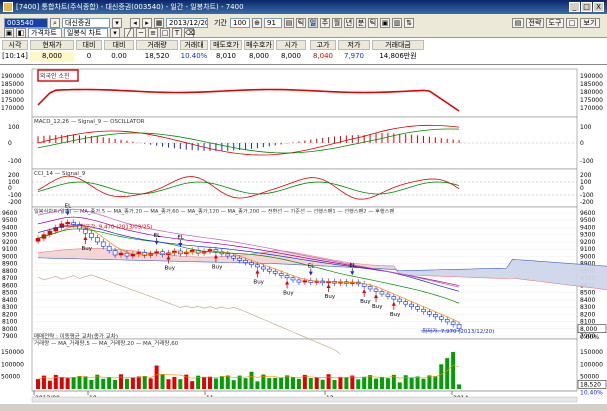  Describe the element at coordinates (177, 33) in the screenshot. I see `draw-text-icon: T` at that location.